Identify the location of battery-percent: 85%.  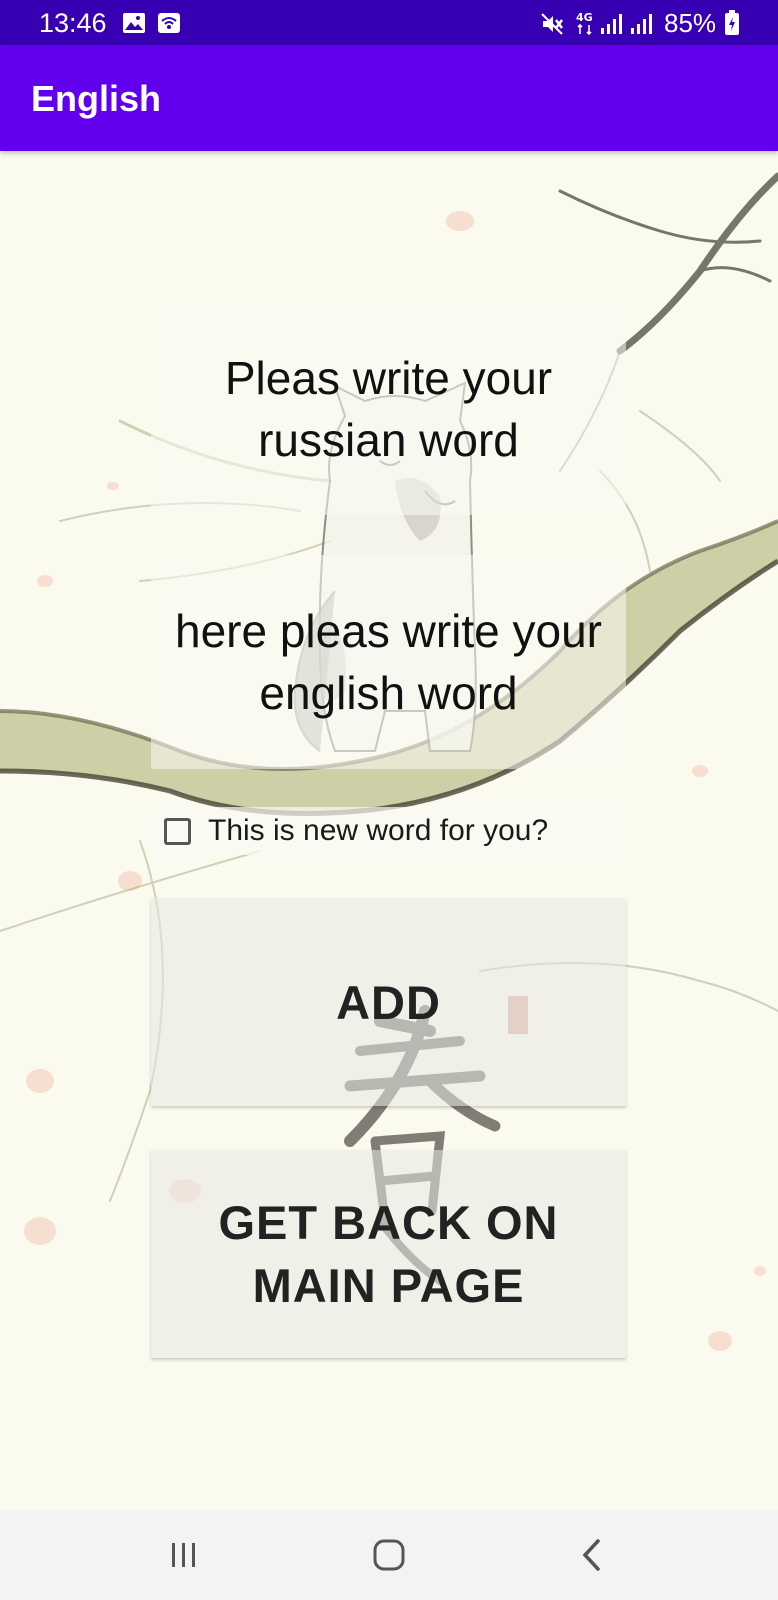
(690, 23).